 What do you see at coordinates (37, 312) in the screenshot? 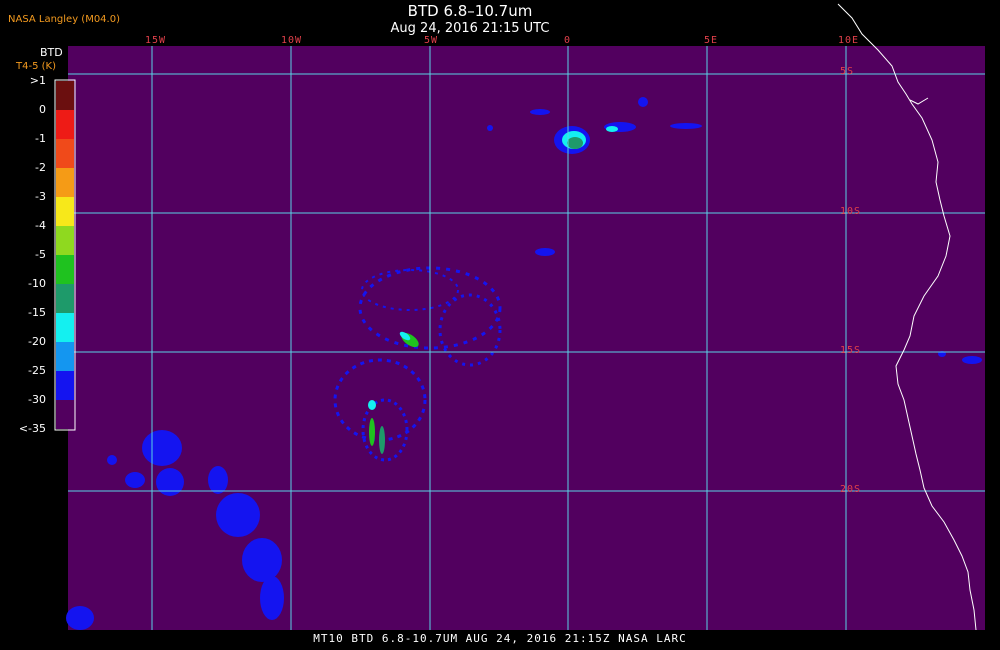
I see `legend-label: -15` at bounding box center [37, 312].